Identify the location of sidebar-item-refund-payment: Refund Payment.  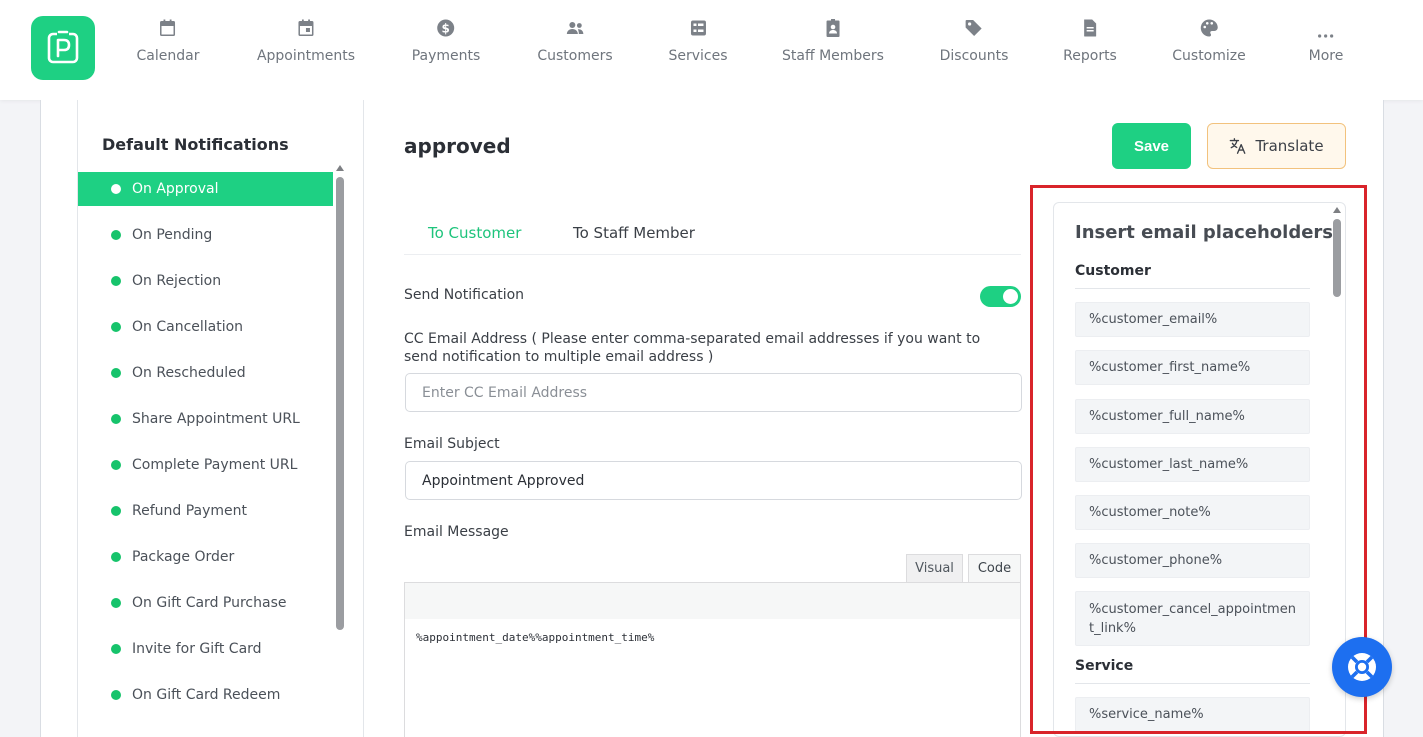
(205, 511).